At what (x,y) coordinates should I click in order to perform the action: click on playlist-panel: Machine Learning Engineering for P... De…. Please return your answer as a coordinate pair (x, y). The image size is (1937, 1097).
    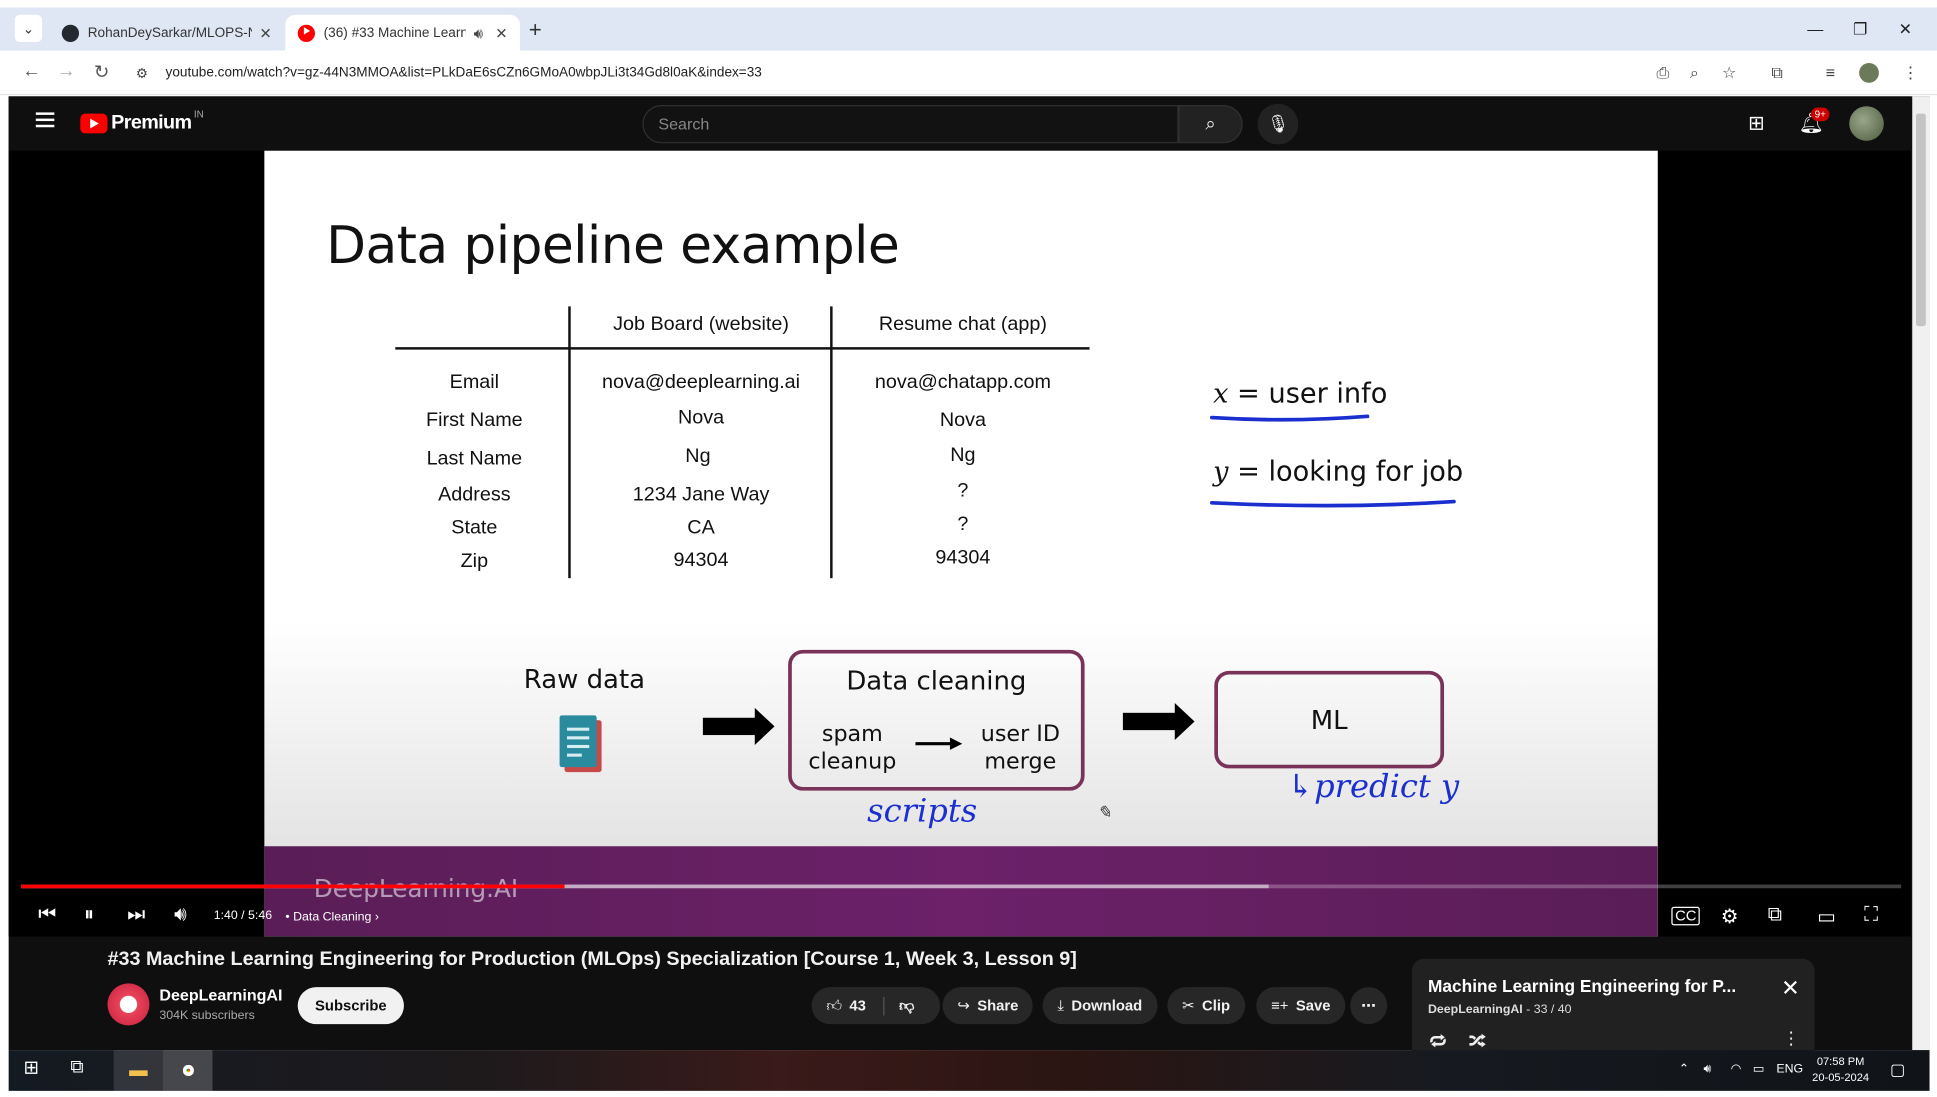
    Looking at the image, I should click on (1613, 1008).